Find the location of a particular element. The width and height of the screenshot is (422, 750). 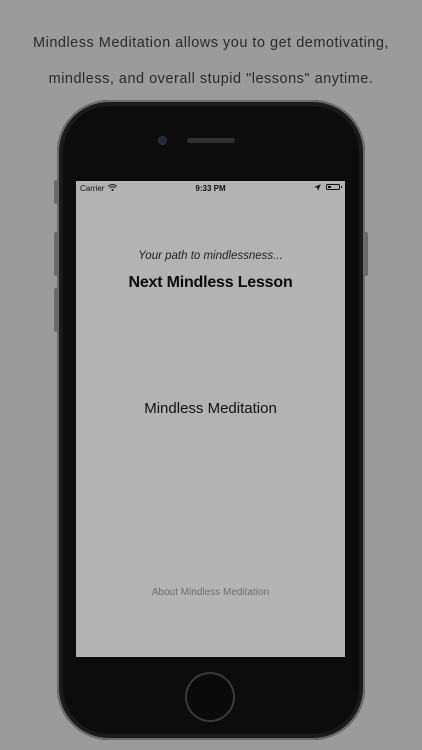

location-icon is located at coordinates (317, 188).